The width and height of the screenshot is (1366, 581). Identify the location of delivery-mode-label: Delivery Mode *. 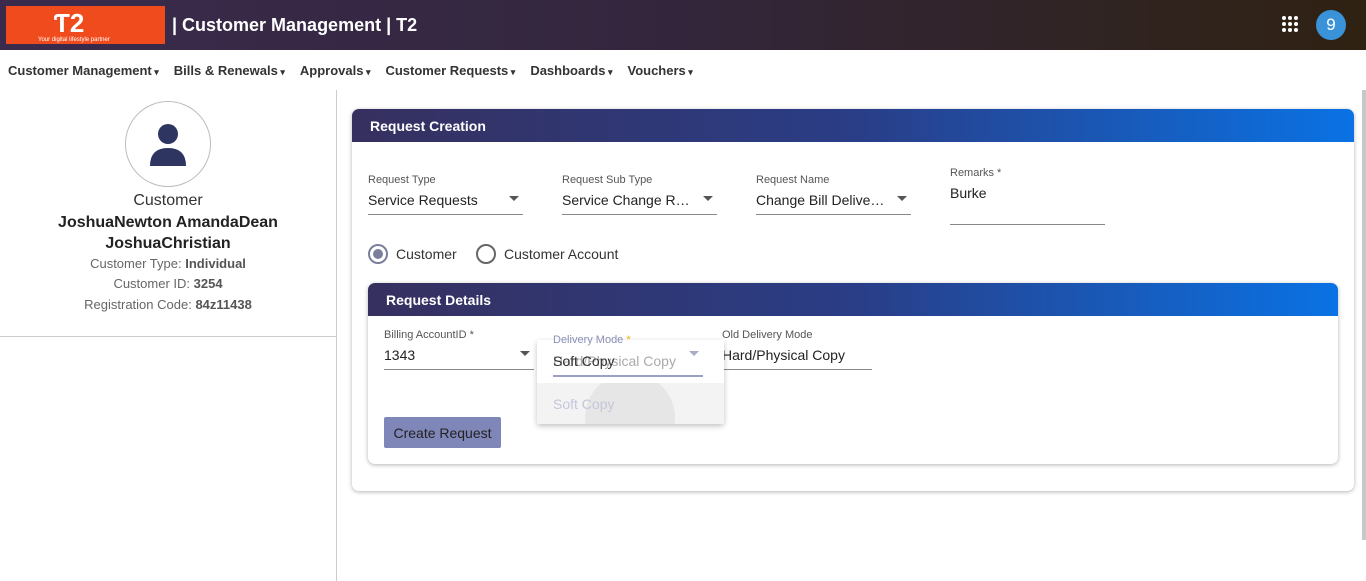
(592, 340).